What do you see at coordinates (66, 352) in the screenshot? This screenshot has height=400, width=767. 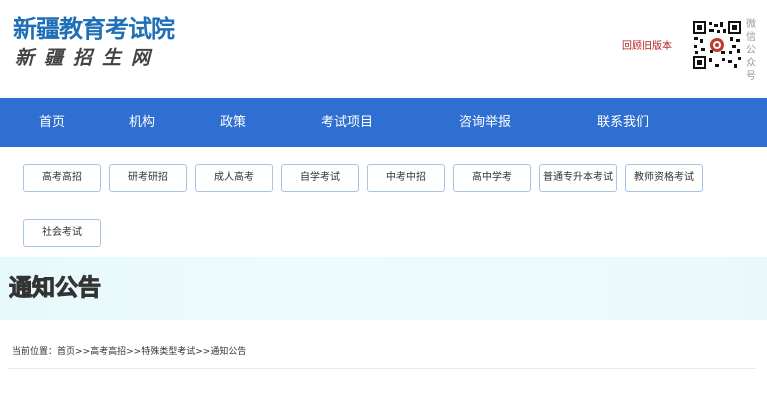 I see `breadcrumb-home: 首页` at bounding box center [66, 352].